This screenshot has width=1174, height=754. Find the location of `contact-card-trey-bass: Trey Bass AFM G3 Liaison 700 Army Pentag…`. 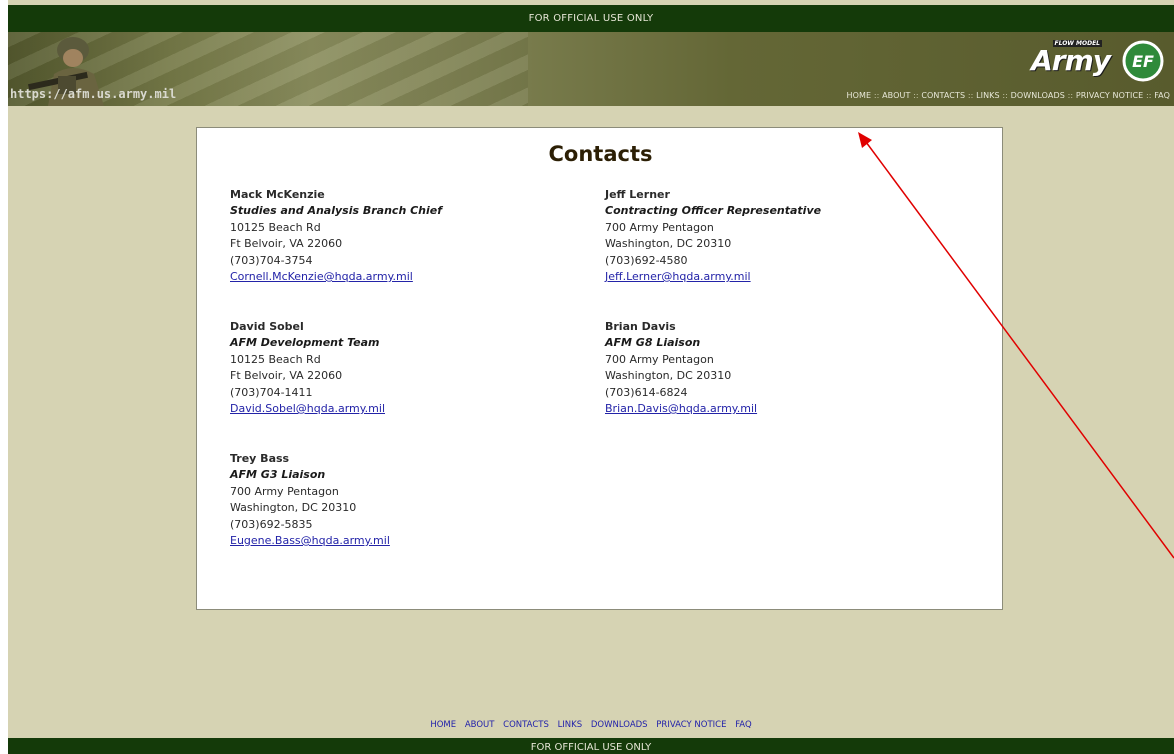

contact-card-trey-bass: Trey Bass AFM G3 Liaison 700 Army Pentag… is located at coordinates (310, 500).